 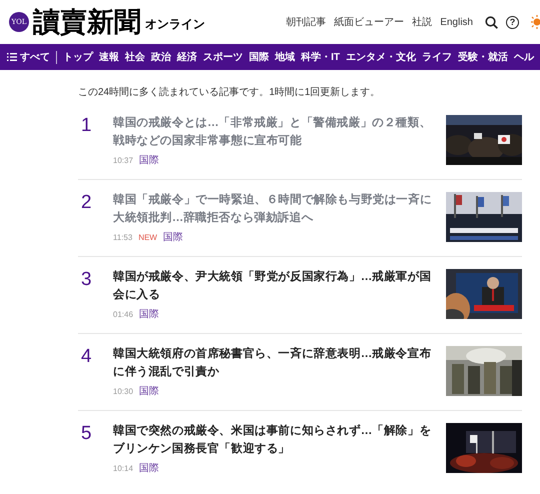 I want to click on timestamp: 10:14, so click(x=123, y=468).